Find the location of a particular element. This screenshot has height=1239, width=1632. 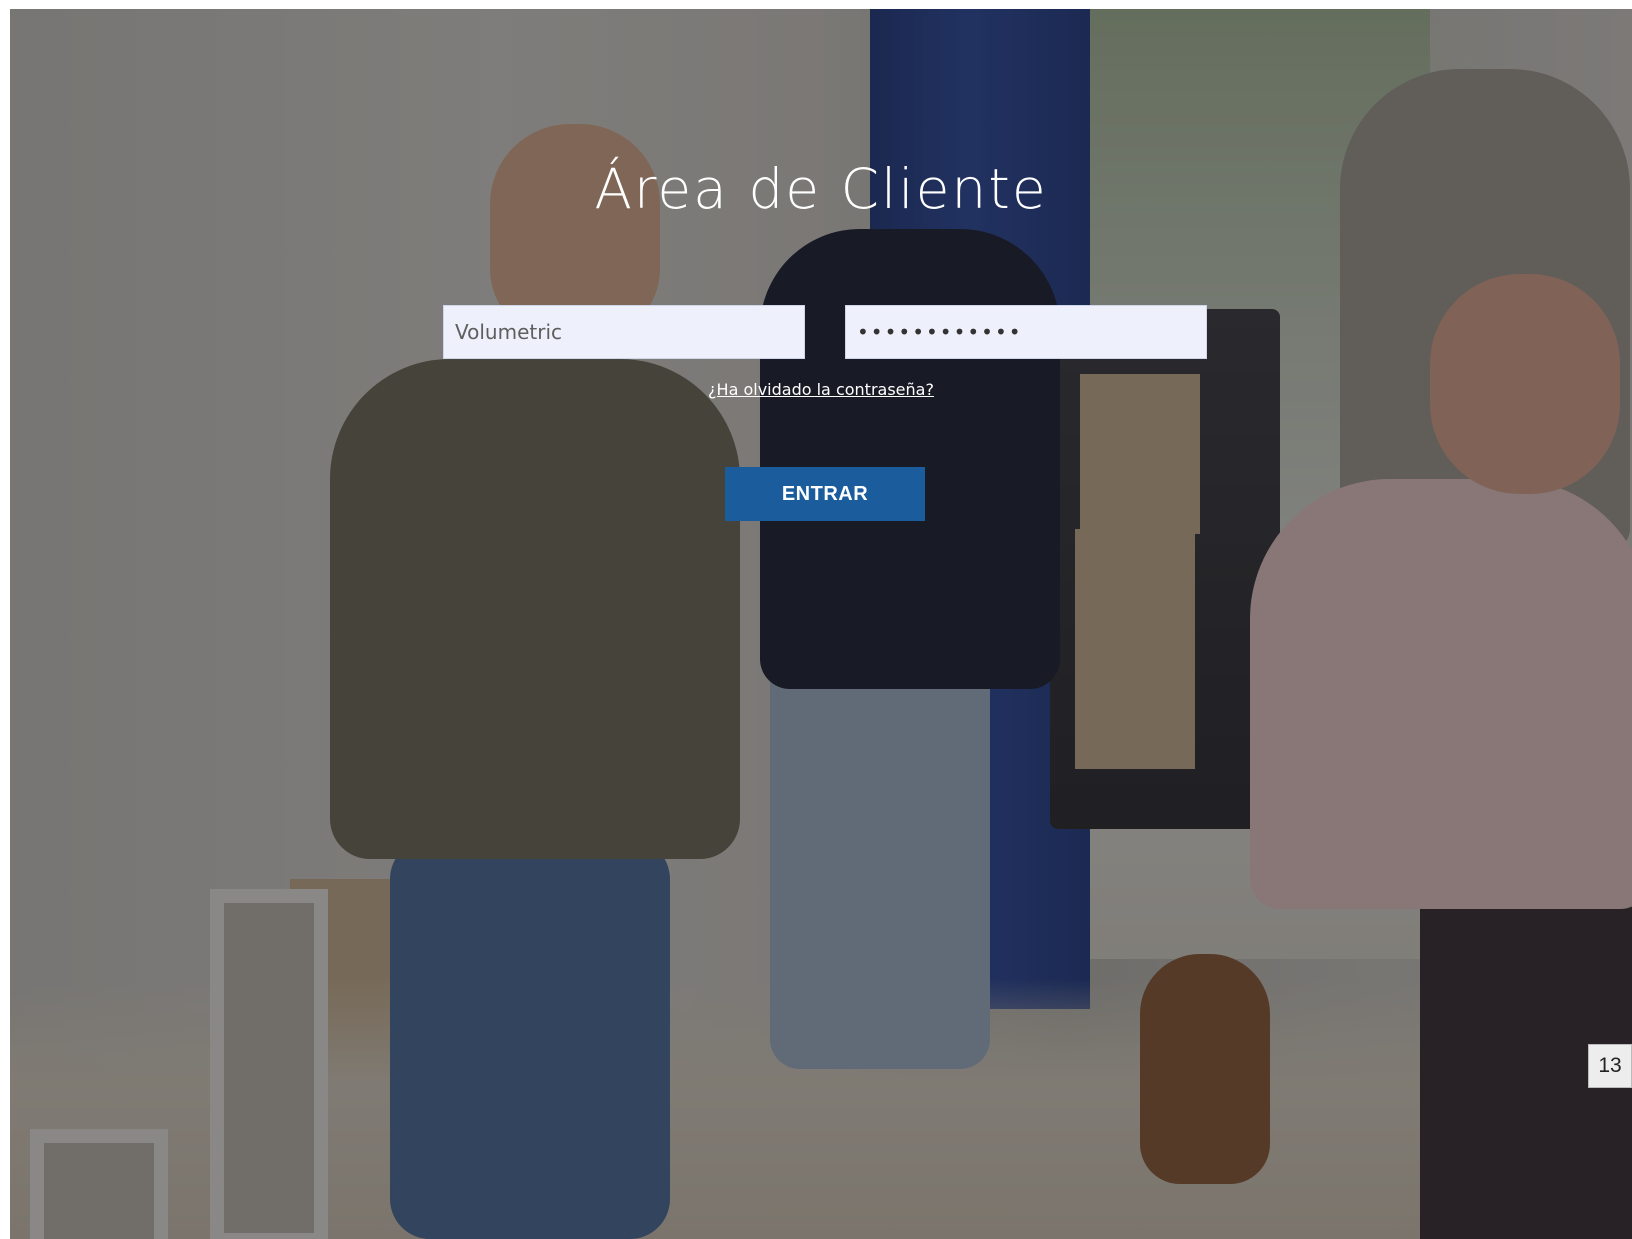

page-title: Área de Cliente is located at coordinates (821, 189).